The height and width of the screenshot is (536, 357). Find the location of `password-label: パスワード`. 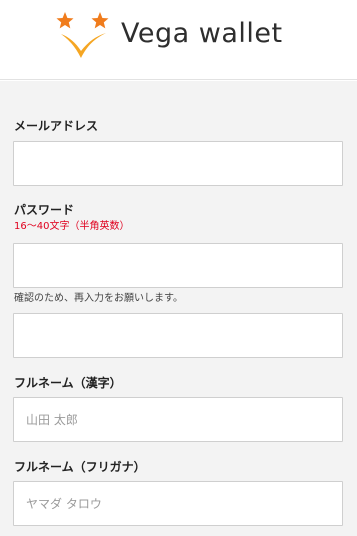

password-label: パスワード is located at coordinates (44, 210).